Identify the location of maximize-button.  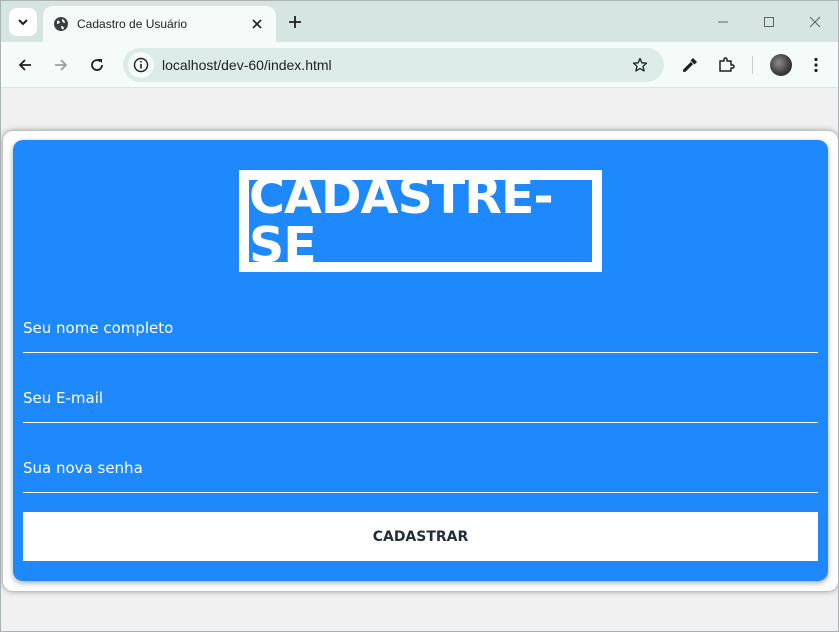
(769, 22).